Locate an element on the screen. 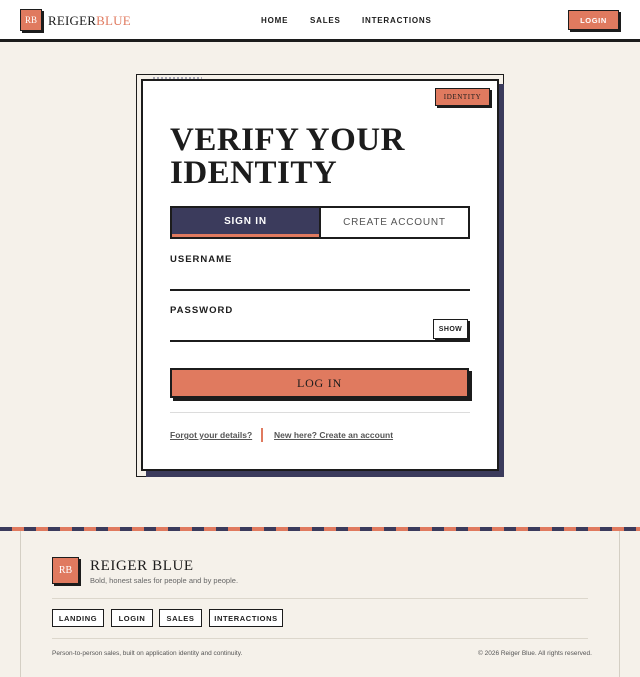 This screenshot has width=640, height=677. brand-logo-mark: RB is located at coordinates (31, 20).